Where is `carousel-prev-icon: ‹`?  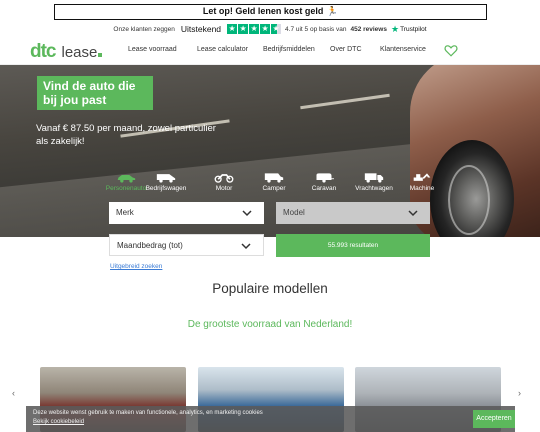
carousel-prev-icon: ‹ is located at coordinates (13, 393).